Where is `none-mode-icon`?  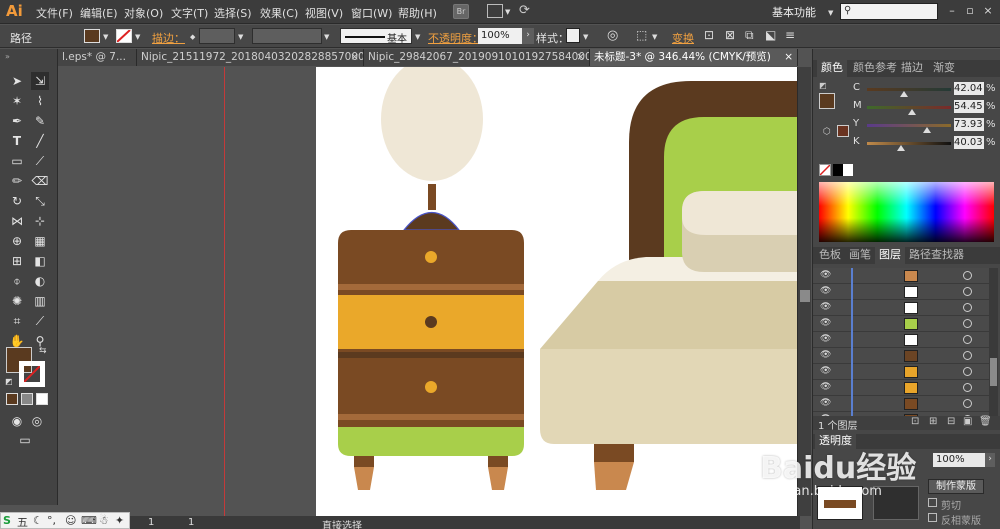
none-mode-icon is located at coordinates (42, 399).